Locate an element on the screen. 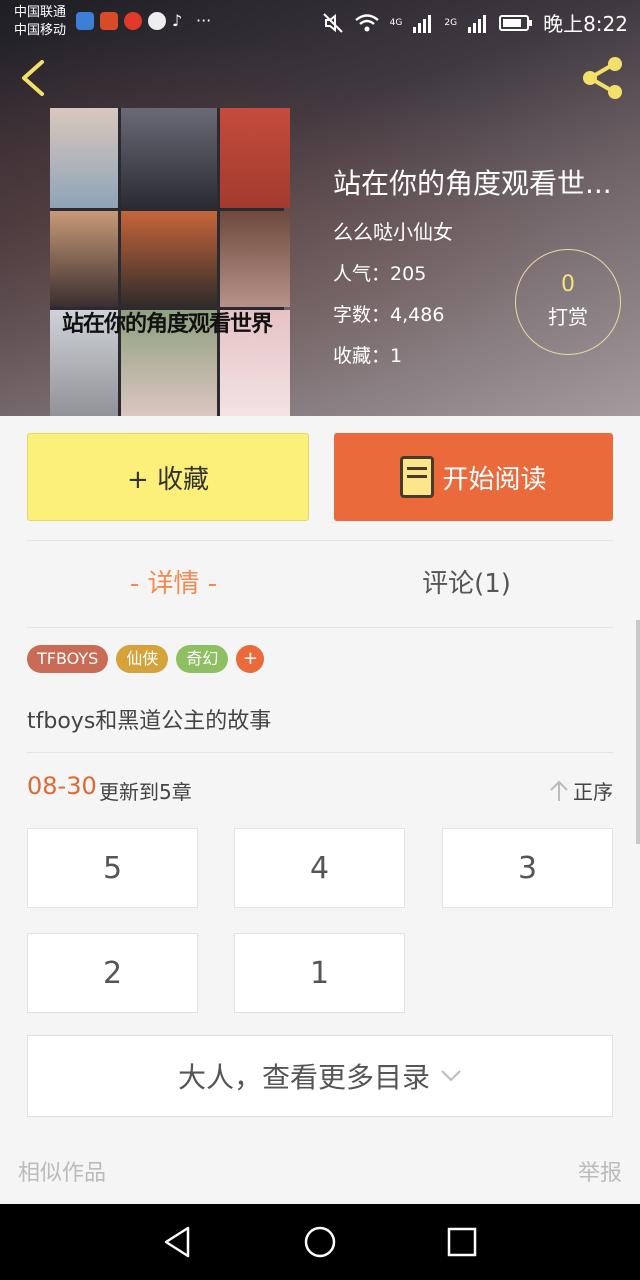 The height and width of the screenshot is (1280, 640). sort-order-label: 正序 is located at coordinates (593, 792).